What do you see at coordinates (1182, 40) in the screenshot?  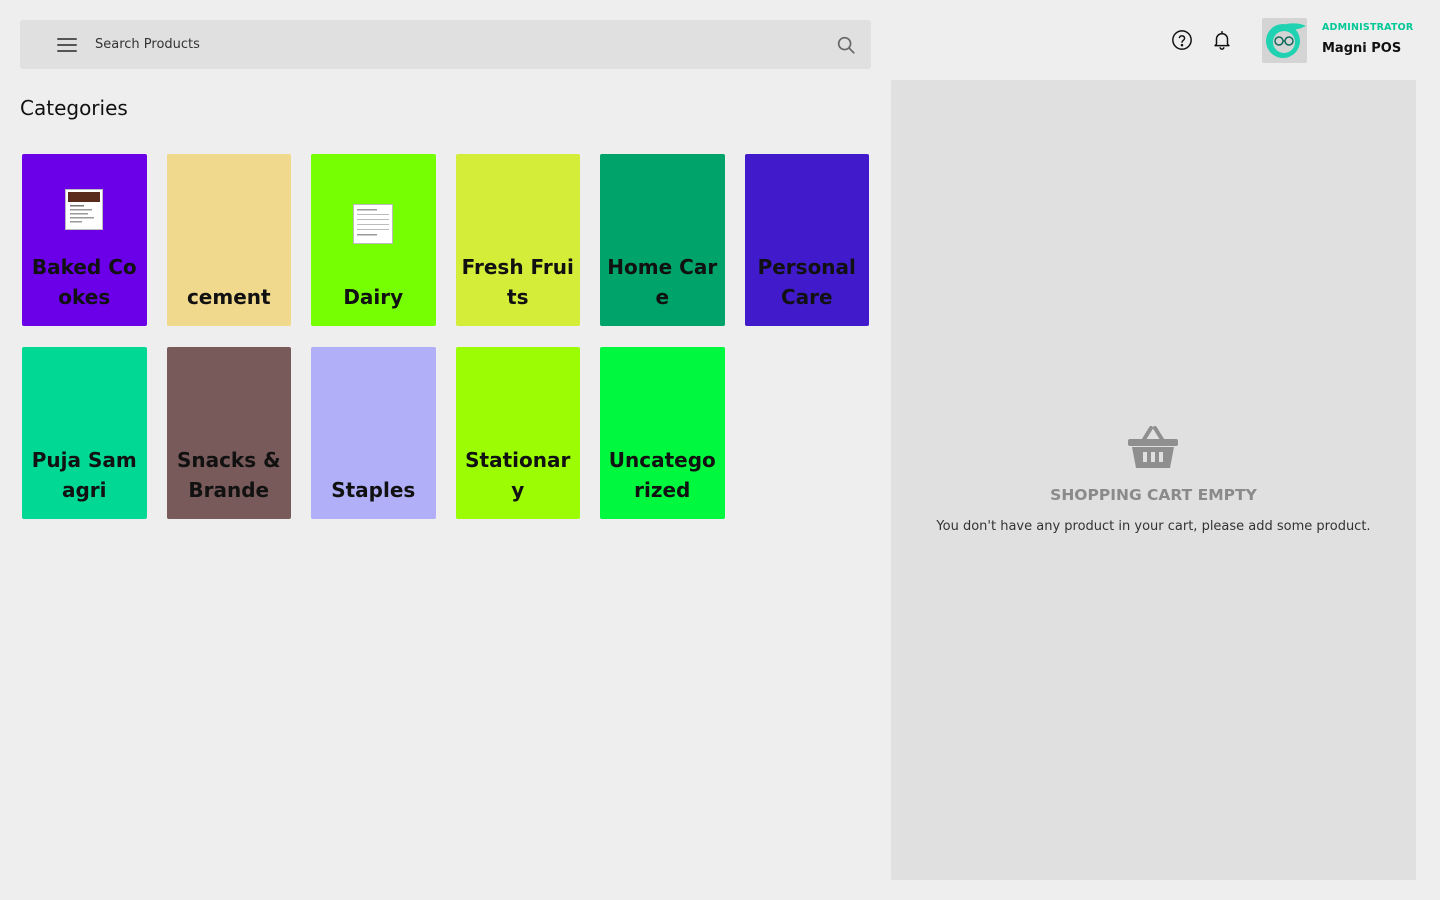 I see `help-icon` at bounding box center [1182, 40].